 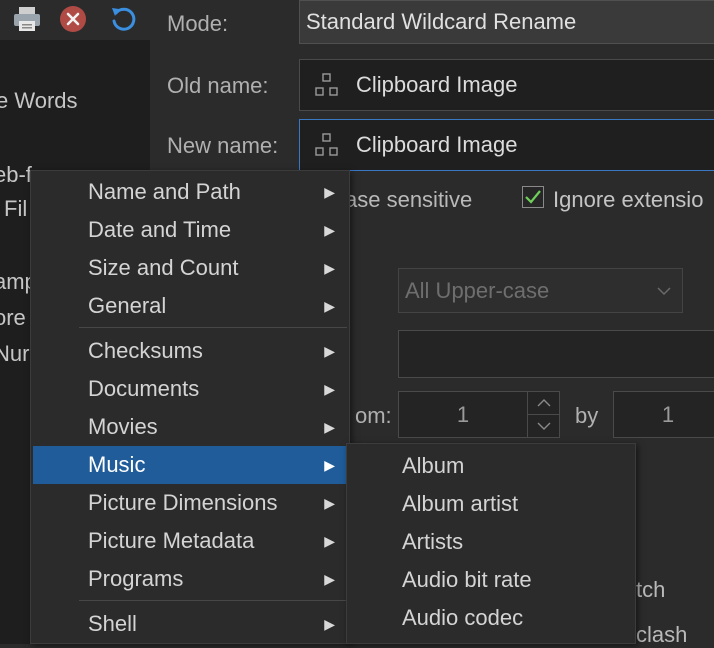 I want to click on menu-item-picture-dimensions: Picture Dimensions ▶, so click(x=190, y=503).